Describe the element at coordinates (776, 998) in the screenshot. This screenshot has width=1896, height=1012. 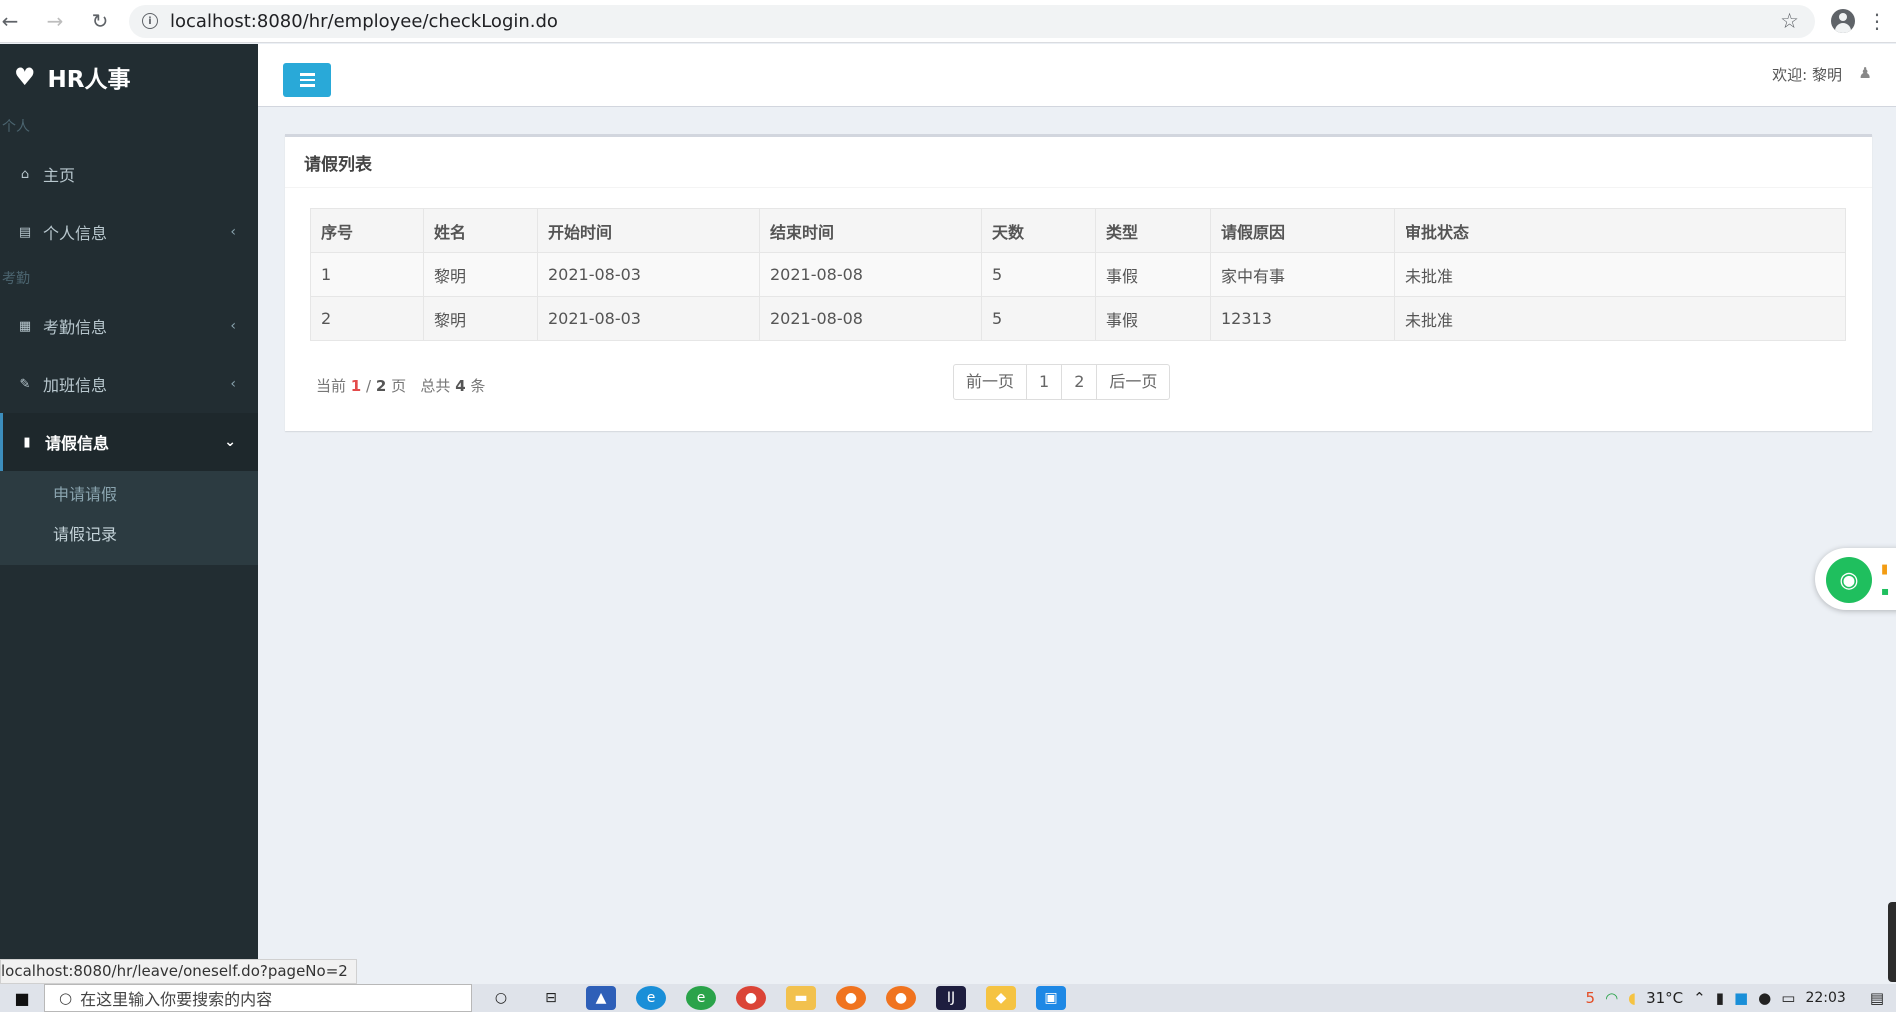
I see `taskbar-apps: ○ ⊟ ▲ e e ● ▬ ● ● IJ ◆ ▣` at that location.